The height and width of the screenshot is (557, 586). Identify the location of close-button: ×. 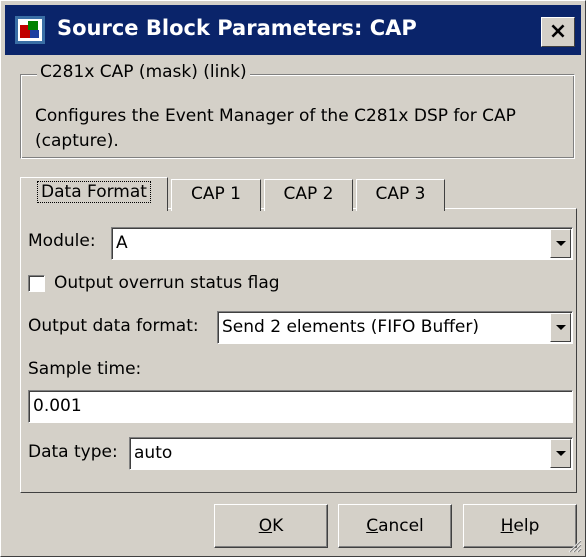
(558, 32).